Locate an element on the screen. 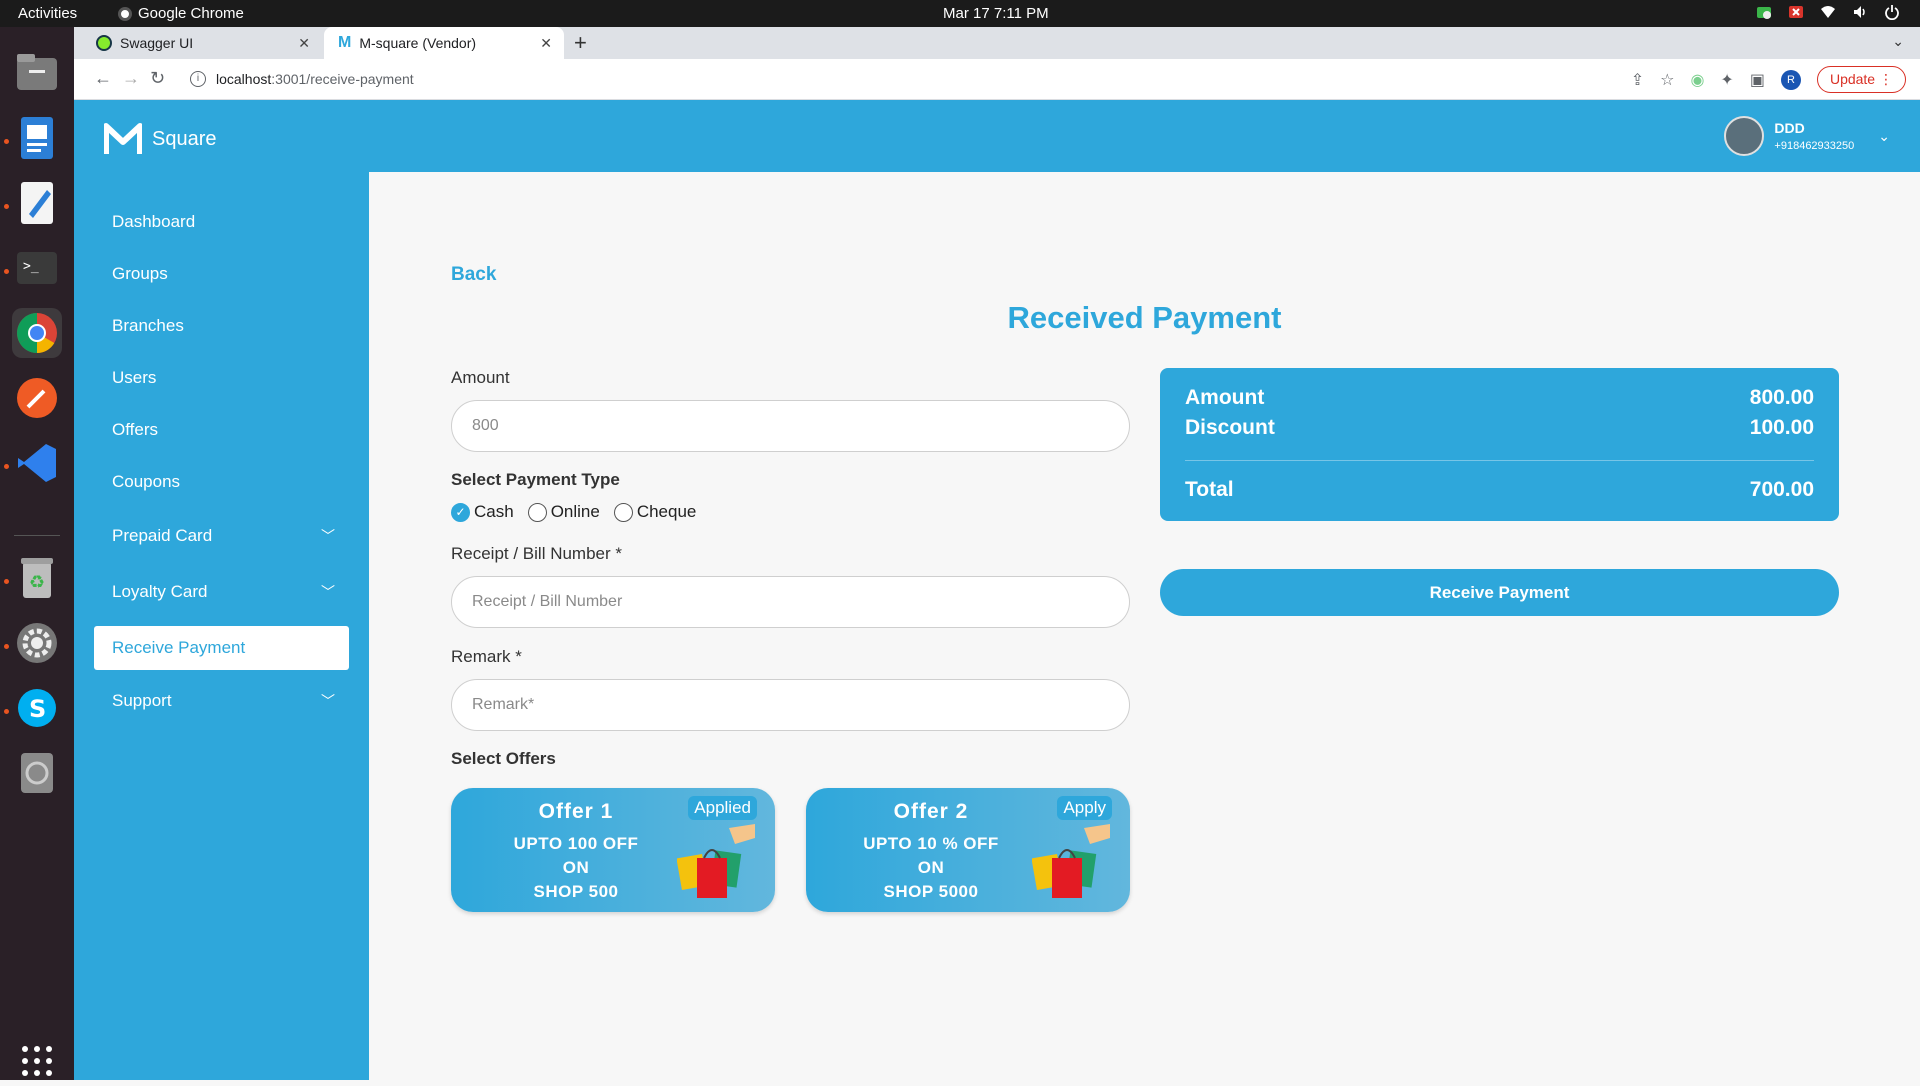 Image resolution: width=1920 pixels, height=1086 pixels. radio-cheque: Cheque is located at coordinates (654, 512).